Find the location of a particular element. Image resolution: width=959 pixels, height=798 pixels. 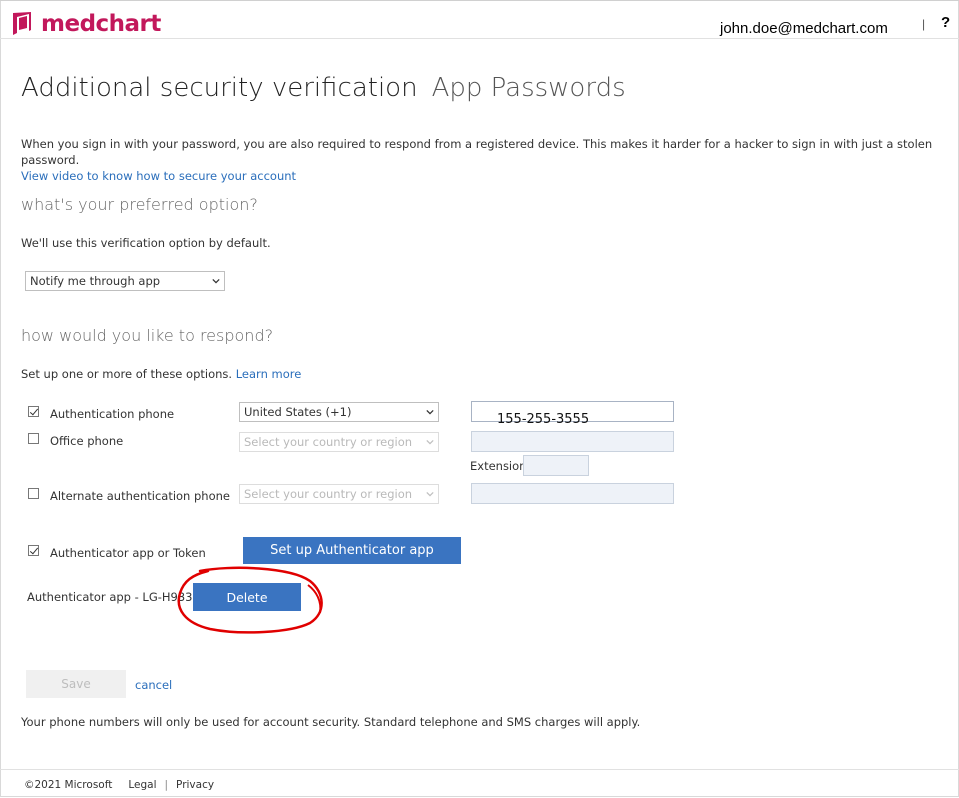

auth-phone-country-select: United States (+1) is located at coordinates (339, 412).